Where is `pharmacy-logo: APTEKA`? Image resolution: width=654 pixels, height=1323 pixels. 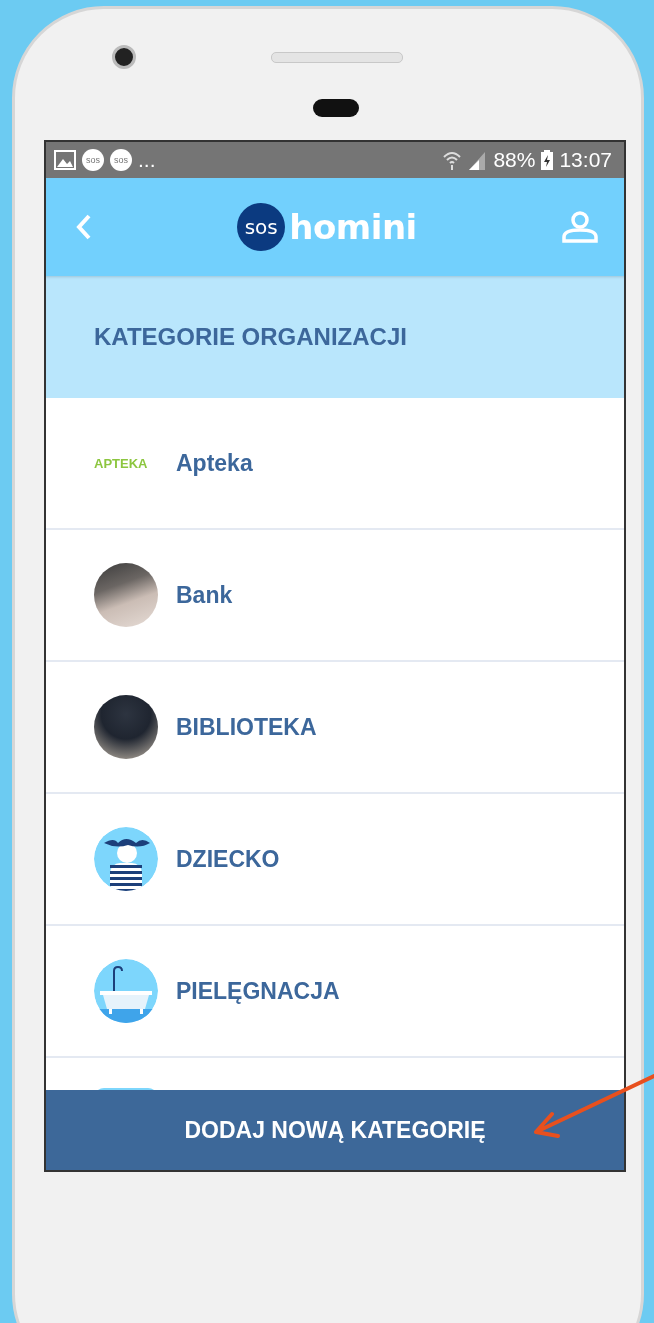
pharmacy-logo: APTEKA is located at coordinates (121, 463).